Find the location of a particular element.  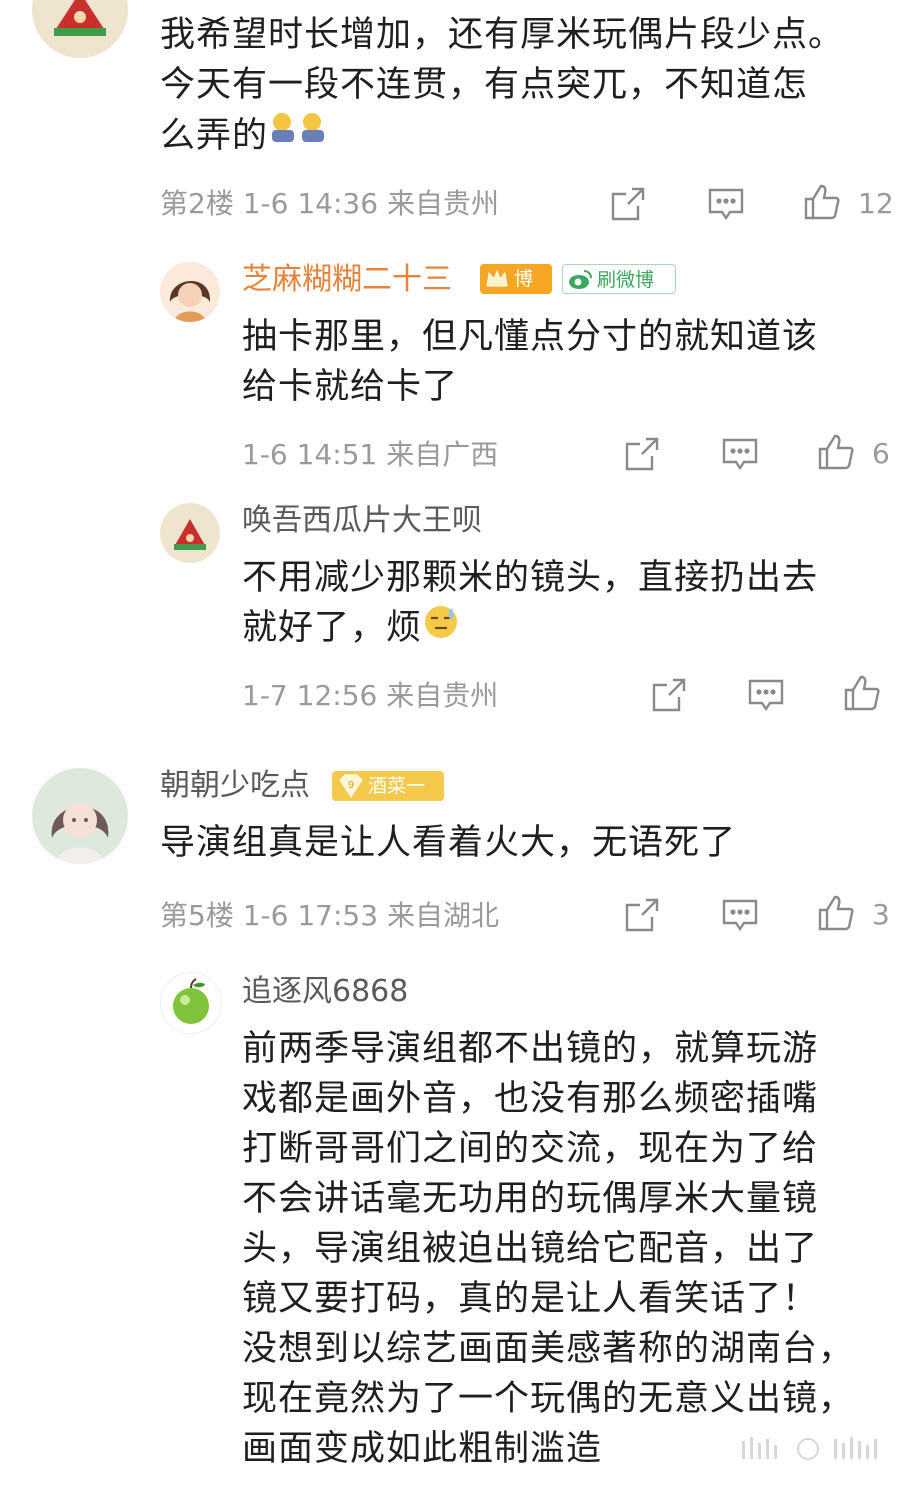

svg-text: 9 is located at coordinates (351, 785).